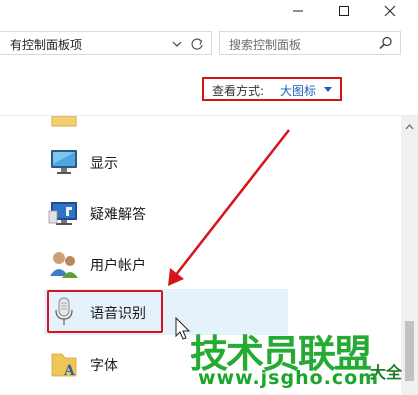  I want to click on refresh-button, so click(197, 44).